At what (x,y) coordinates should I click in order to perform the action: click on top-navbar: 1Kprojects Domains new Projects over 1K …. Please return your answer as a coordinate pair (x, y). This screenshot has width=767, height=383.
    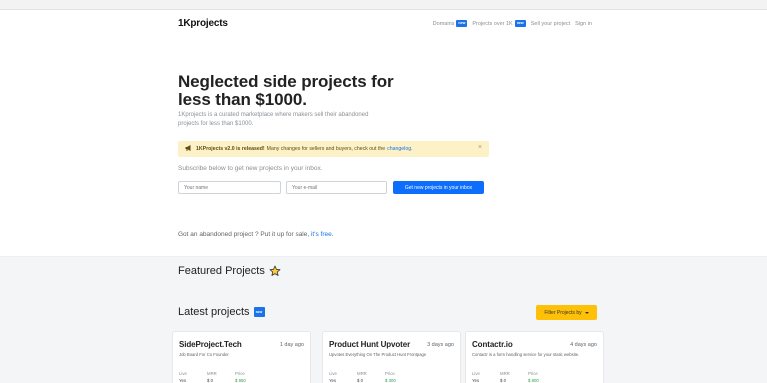
    Looking at the image, I should click on (383, 26).